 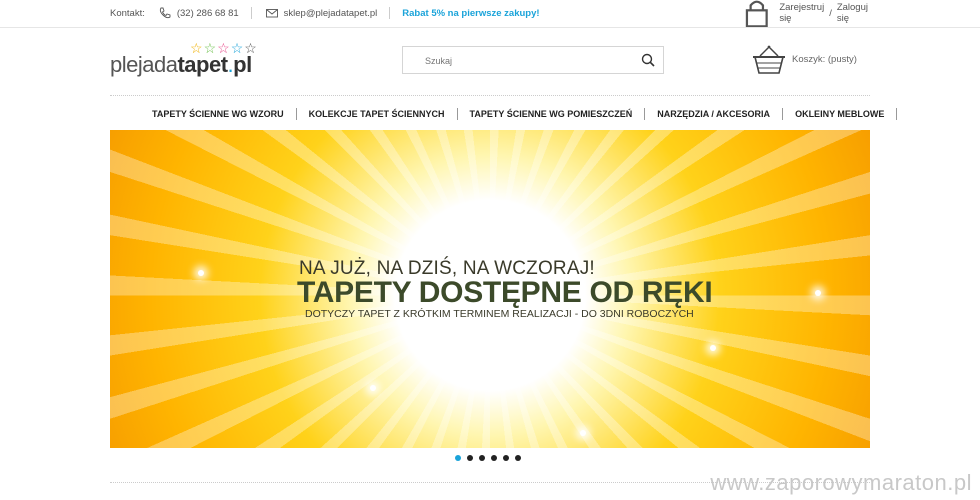 I want to click on contact-label: Kontakt:, so click(x=127, y=13).